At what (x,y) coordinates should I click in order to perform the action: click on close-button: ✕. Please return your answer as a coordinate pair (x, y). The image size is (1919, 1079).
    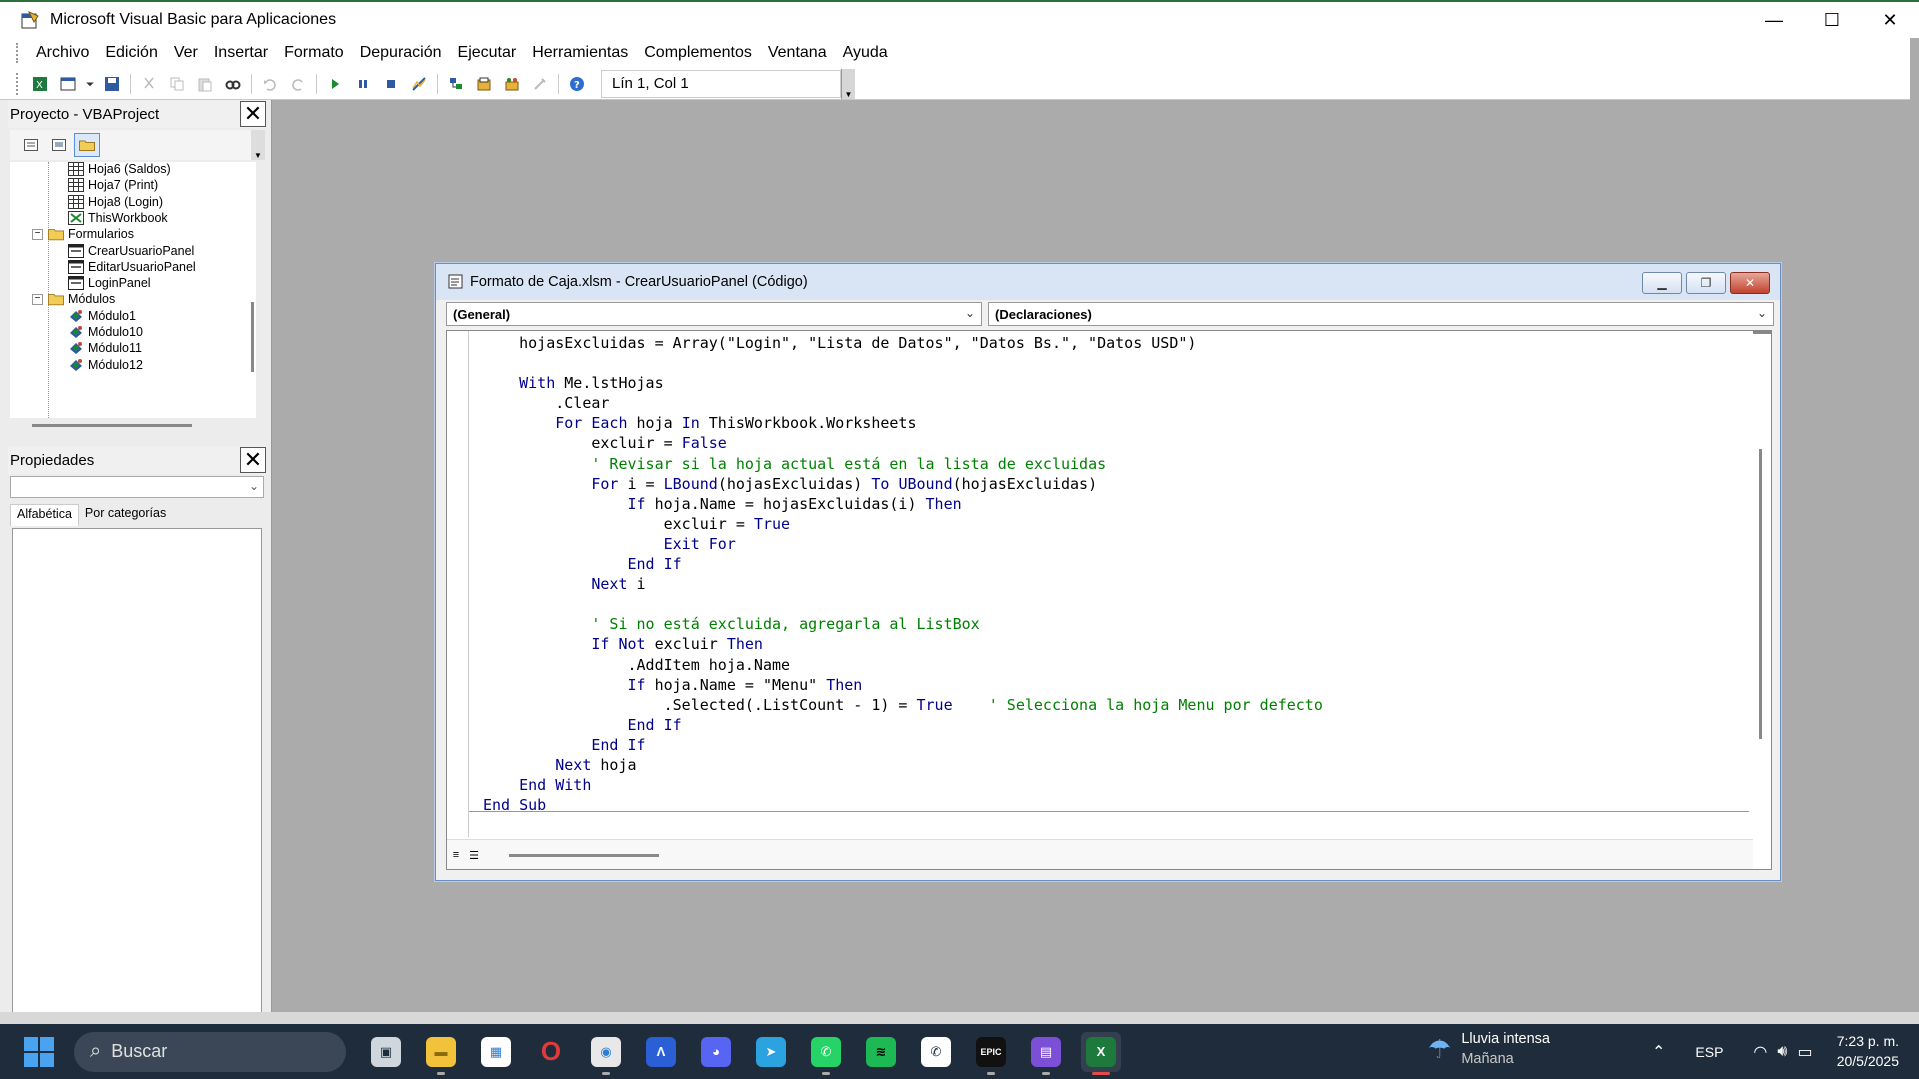
    Looking at the image, I should click on (1890, 20).